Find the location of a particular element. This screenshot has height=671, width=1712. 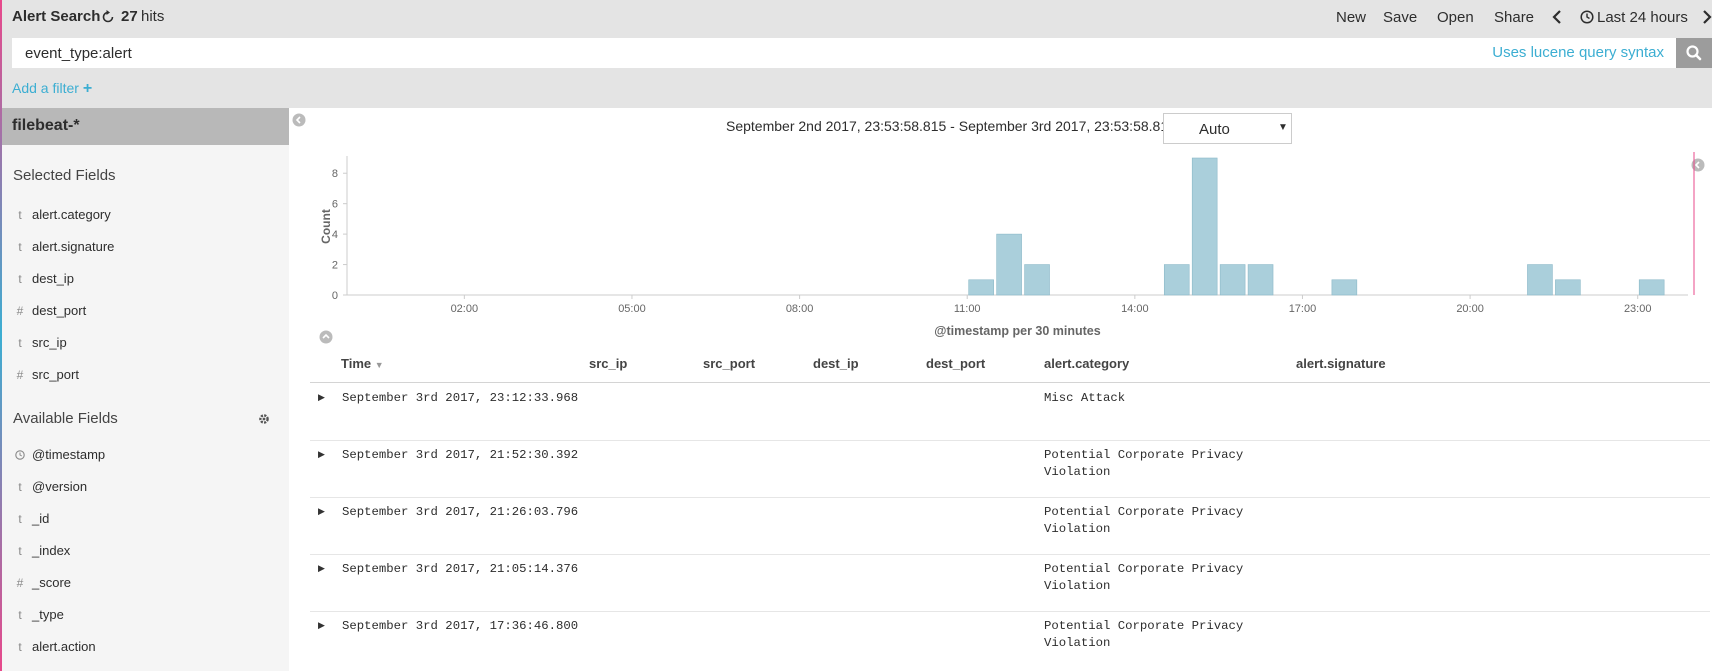

collapse-sidebar-icon is located at coordinates (299, 120).